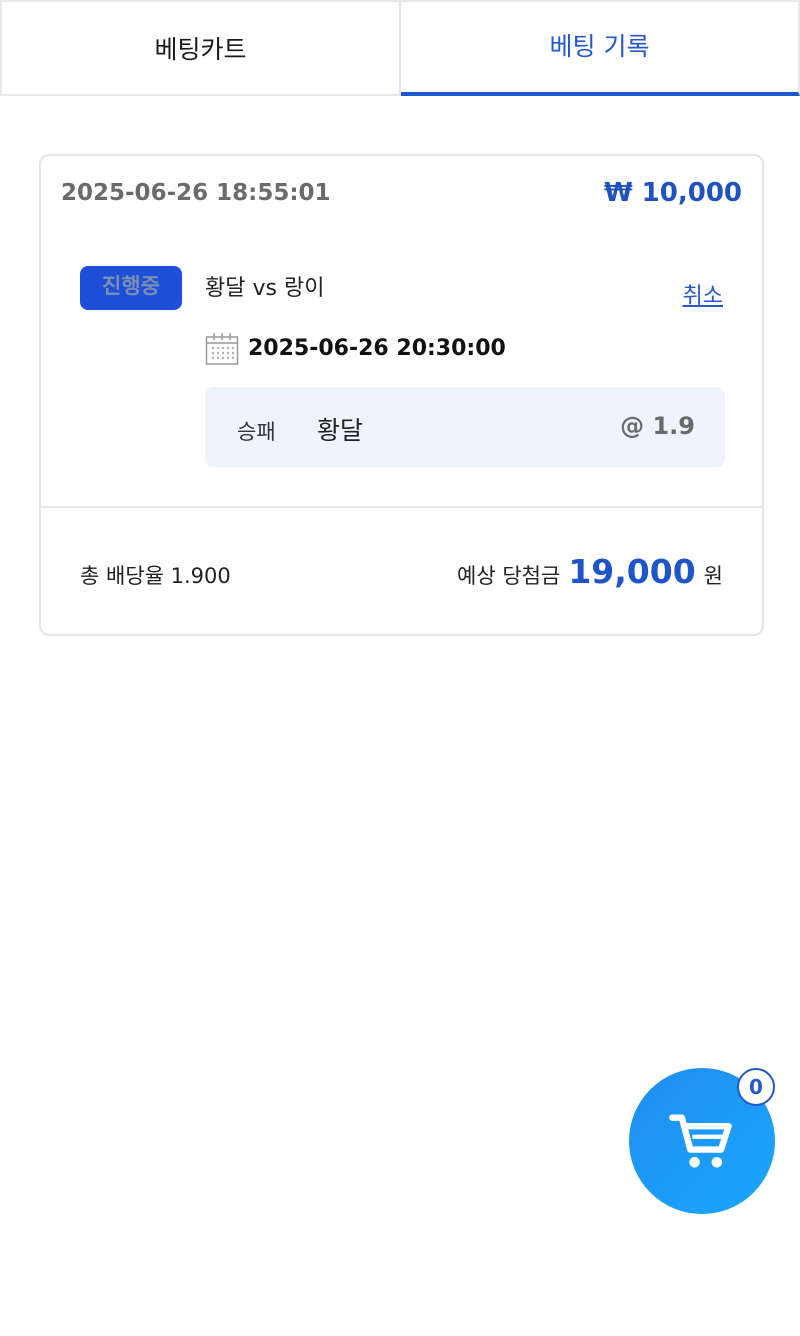  I want to click on cancel-bet-link: 취소, so click(703, 294).